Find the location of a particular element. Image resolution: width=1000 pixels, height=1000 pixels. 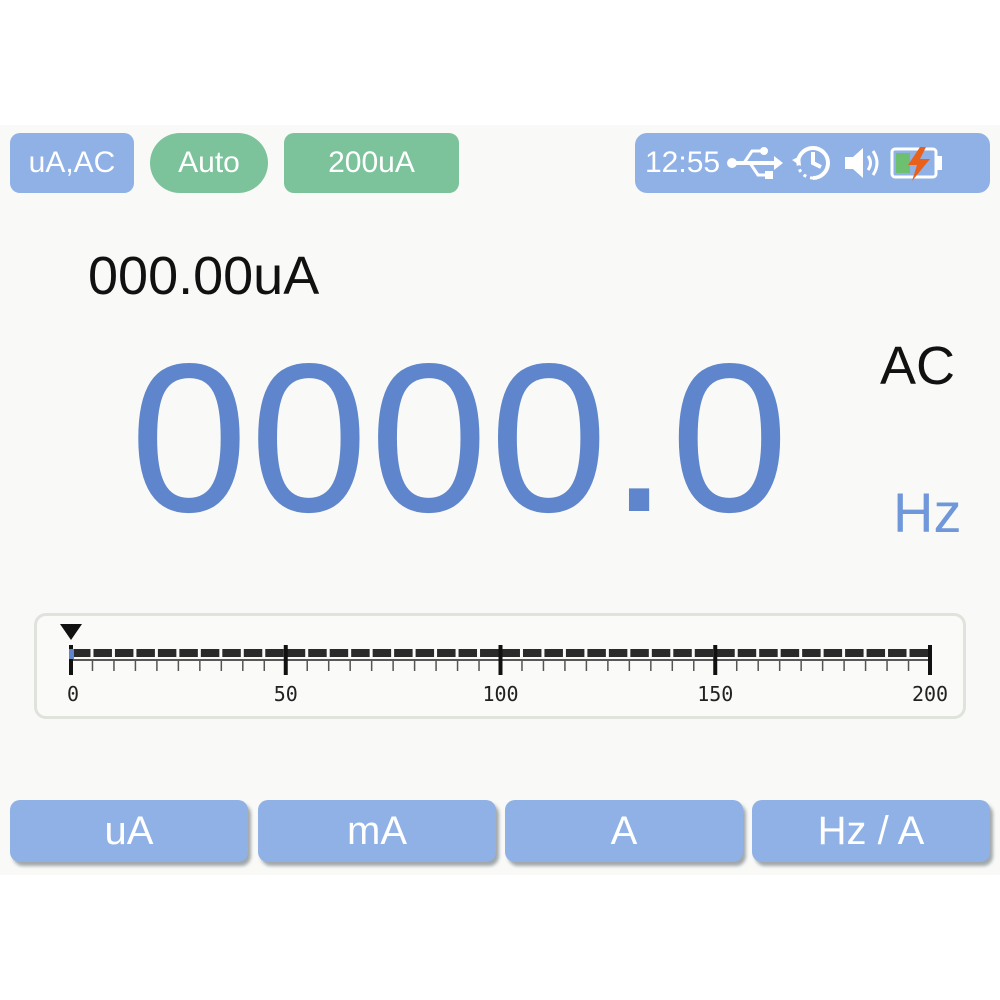

unit-label: Hz is located at coordinates (927, 512).